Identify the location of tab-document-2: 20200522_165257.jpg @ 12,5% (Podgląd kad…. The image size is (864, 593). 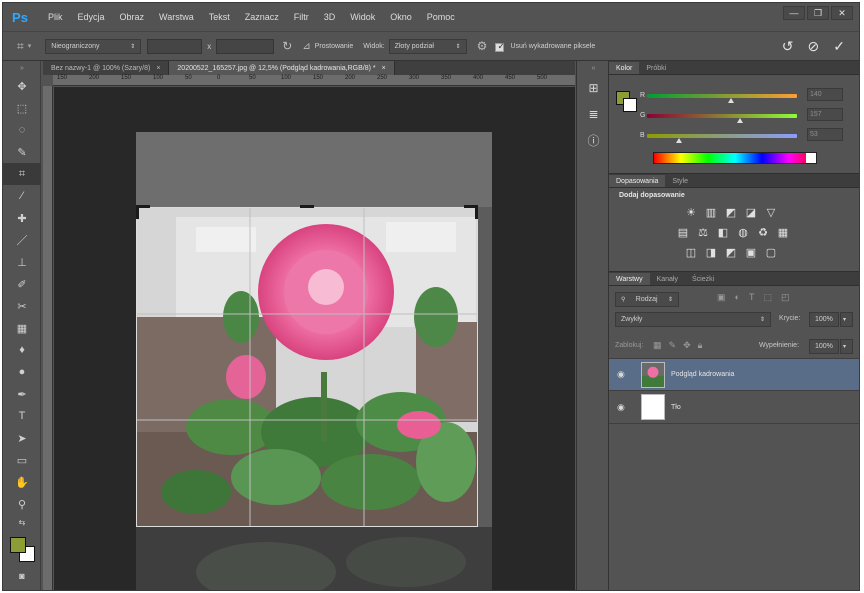
(282, 68).